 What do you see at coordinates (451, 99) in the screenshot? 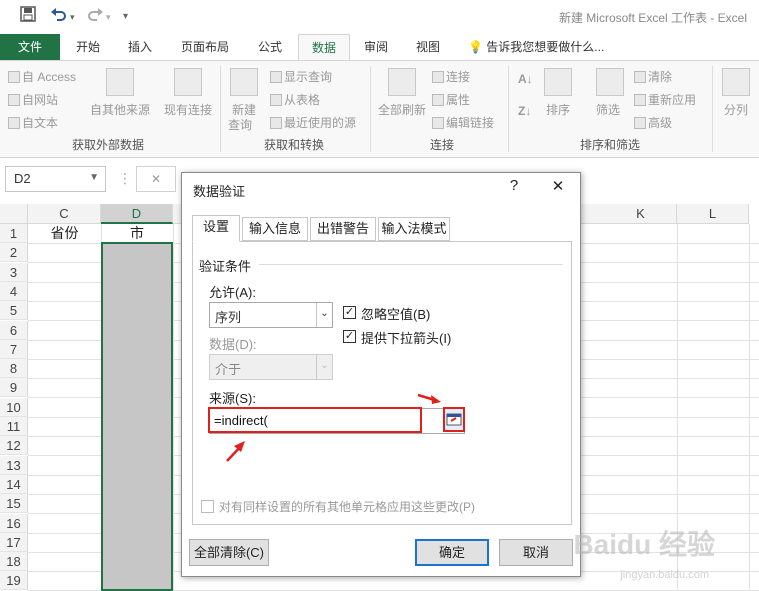
I see `properties-button: 属性` at bounding box center [451, 99].